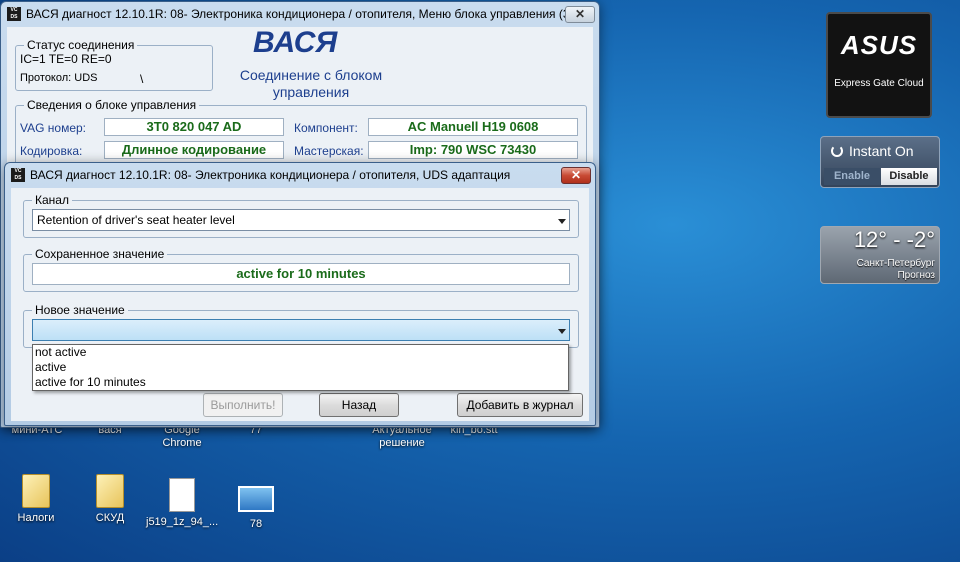 This screenshot has width=960, height=562. Describe the element at coordinates (909, 176) in the screenshot. I see `disable-button: Disable` at that location.